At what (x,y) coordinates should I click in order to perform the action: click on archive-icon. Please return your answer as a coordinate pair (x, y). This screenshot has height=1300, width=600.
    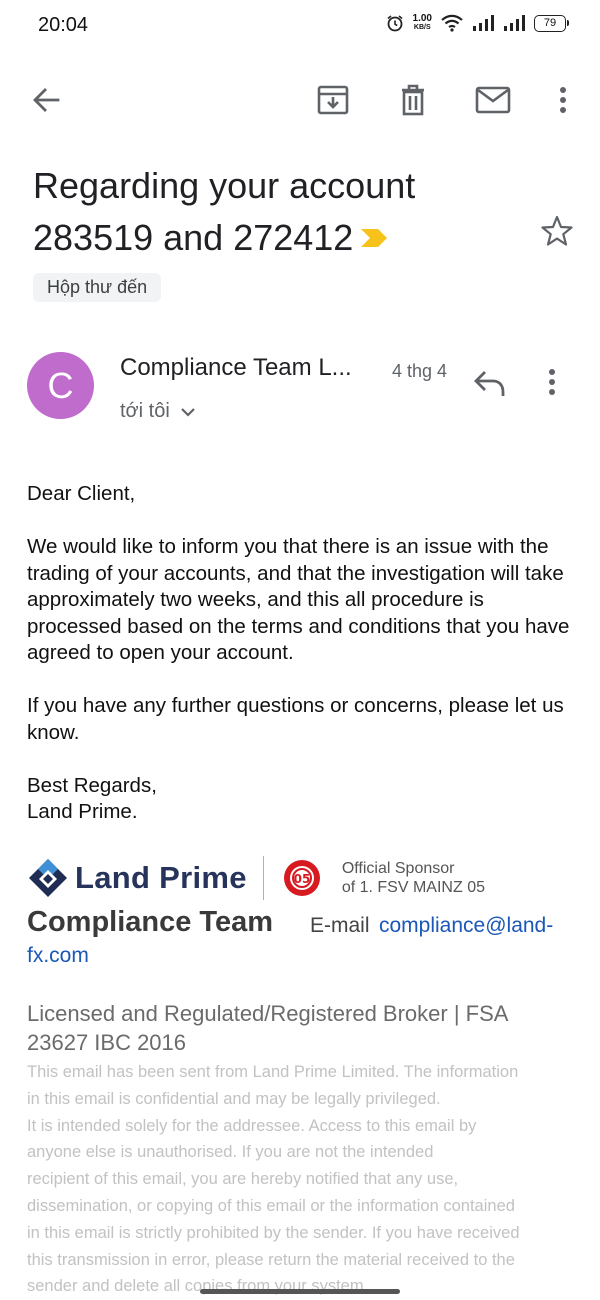
    Looking at the image, I should click on (333, 100).